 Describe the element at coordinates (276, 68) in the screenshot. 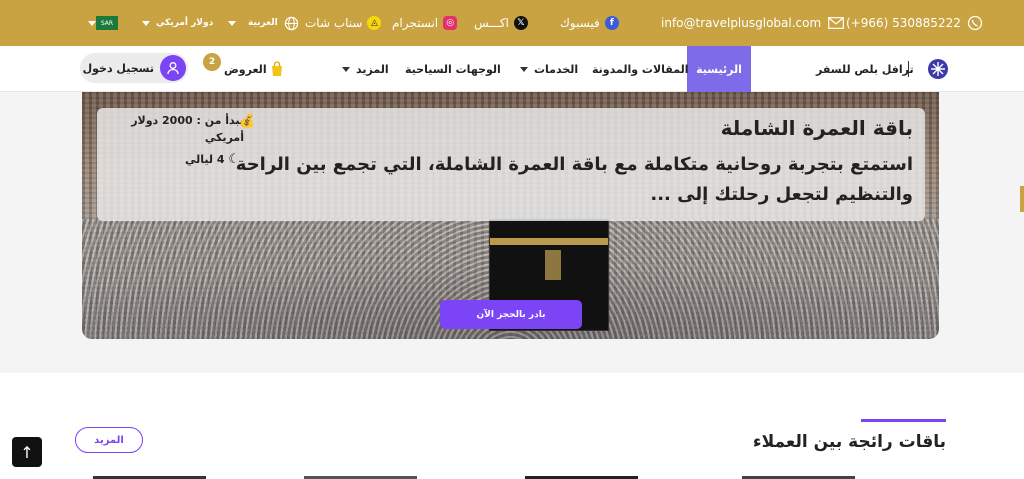

I see `shopping-bag-icon` at that location.